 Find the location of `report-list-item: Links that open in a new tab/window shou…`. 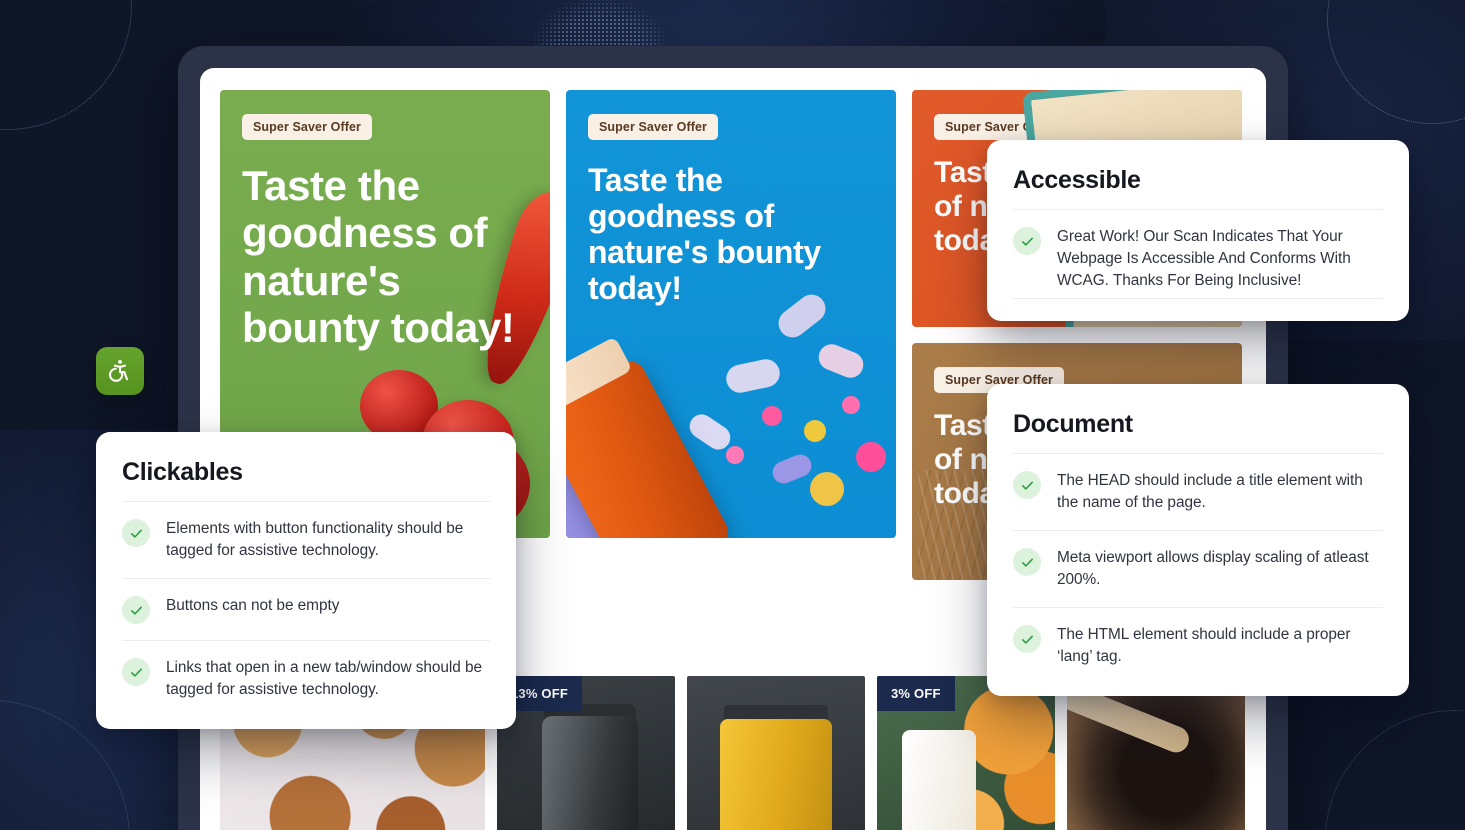

report-list-item: Links that open in a new tab/window shou… is located at coordinates (306, 673).